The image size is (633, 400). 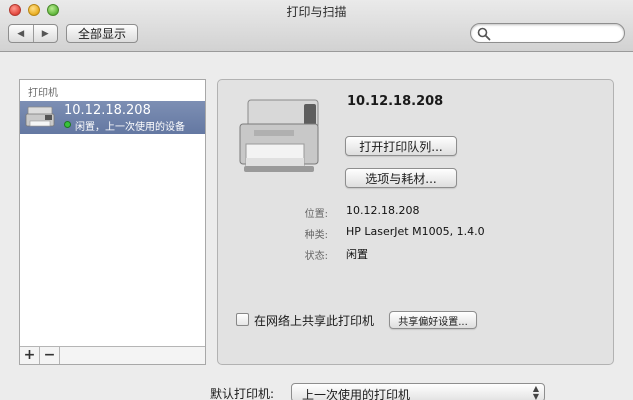 I want to click on share-printer-label: 在网络上共享此打印机, so click(x=314, y=320).